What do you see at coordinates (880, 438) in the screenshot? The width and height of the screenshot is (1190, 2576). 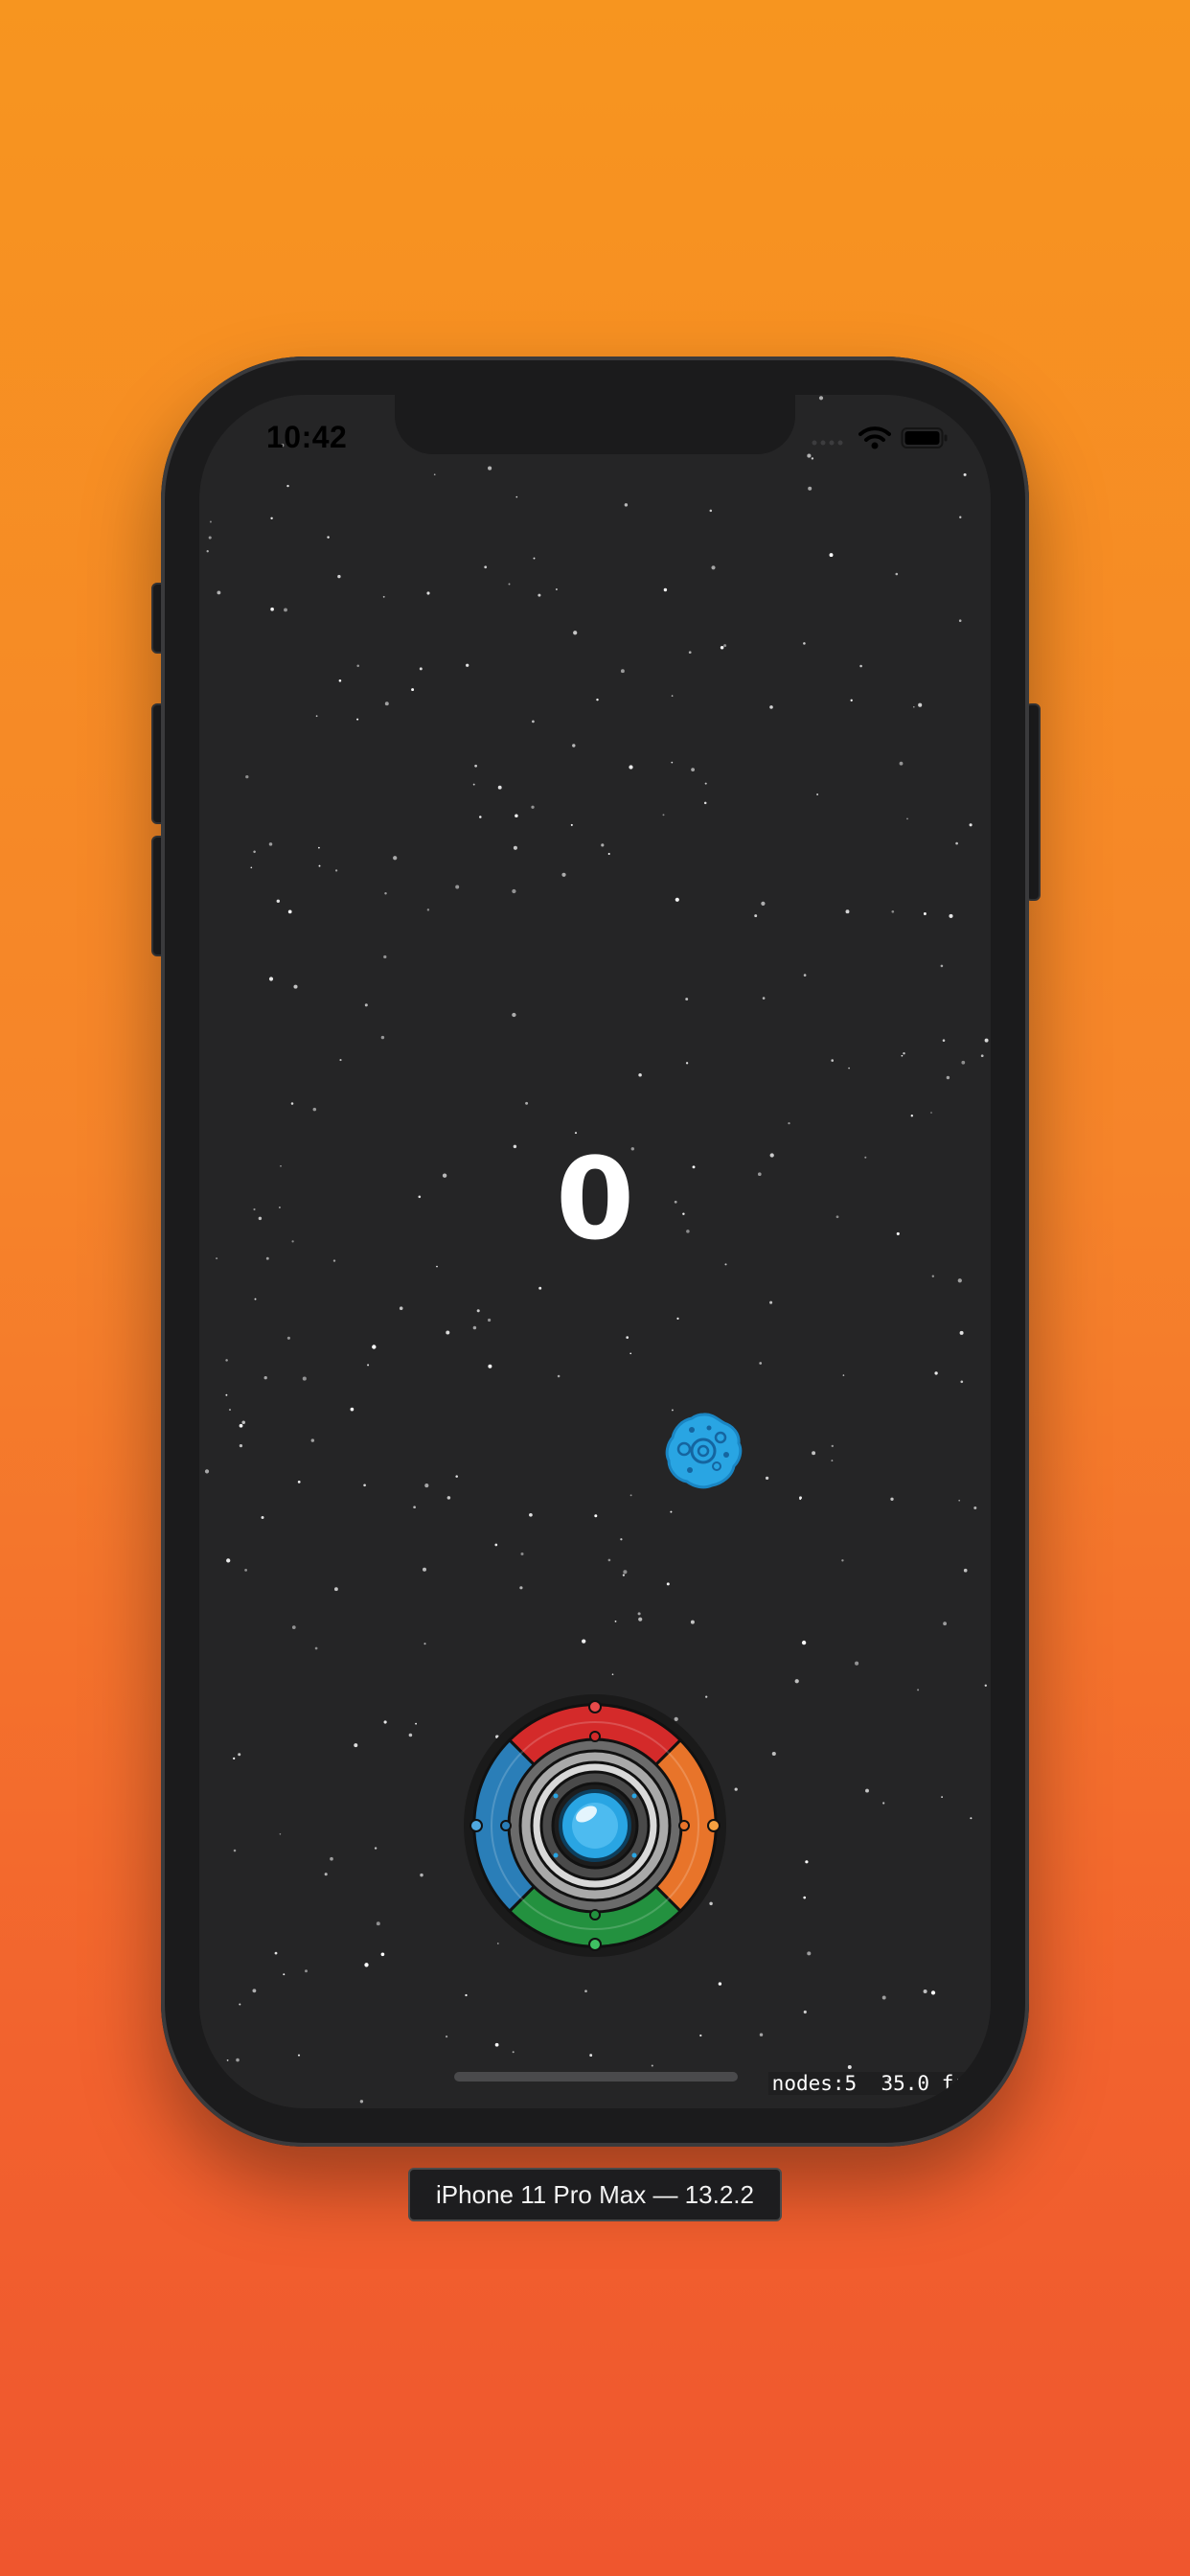 I see `status-bar-icons` at bounding box center [880, 438].